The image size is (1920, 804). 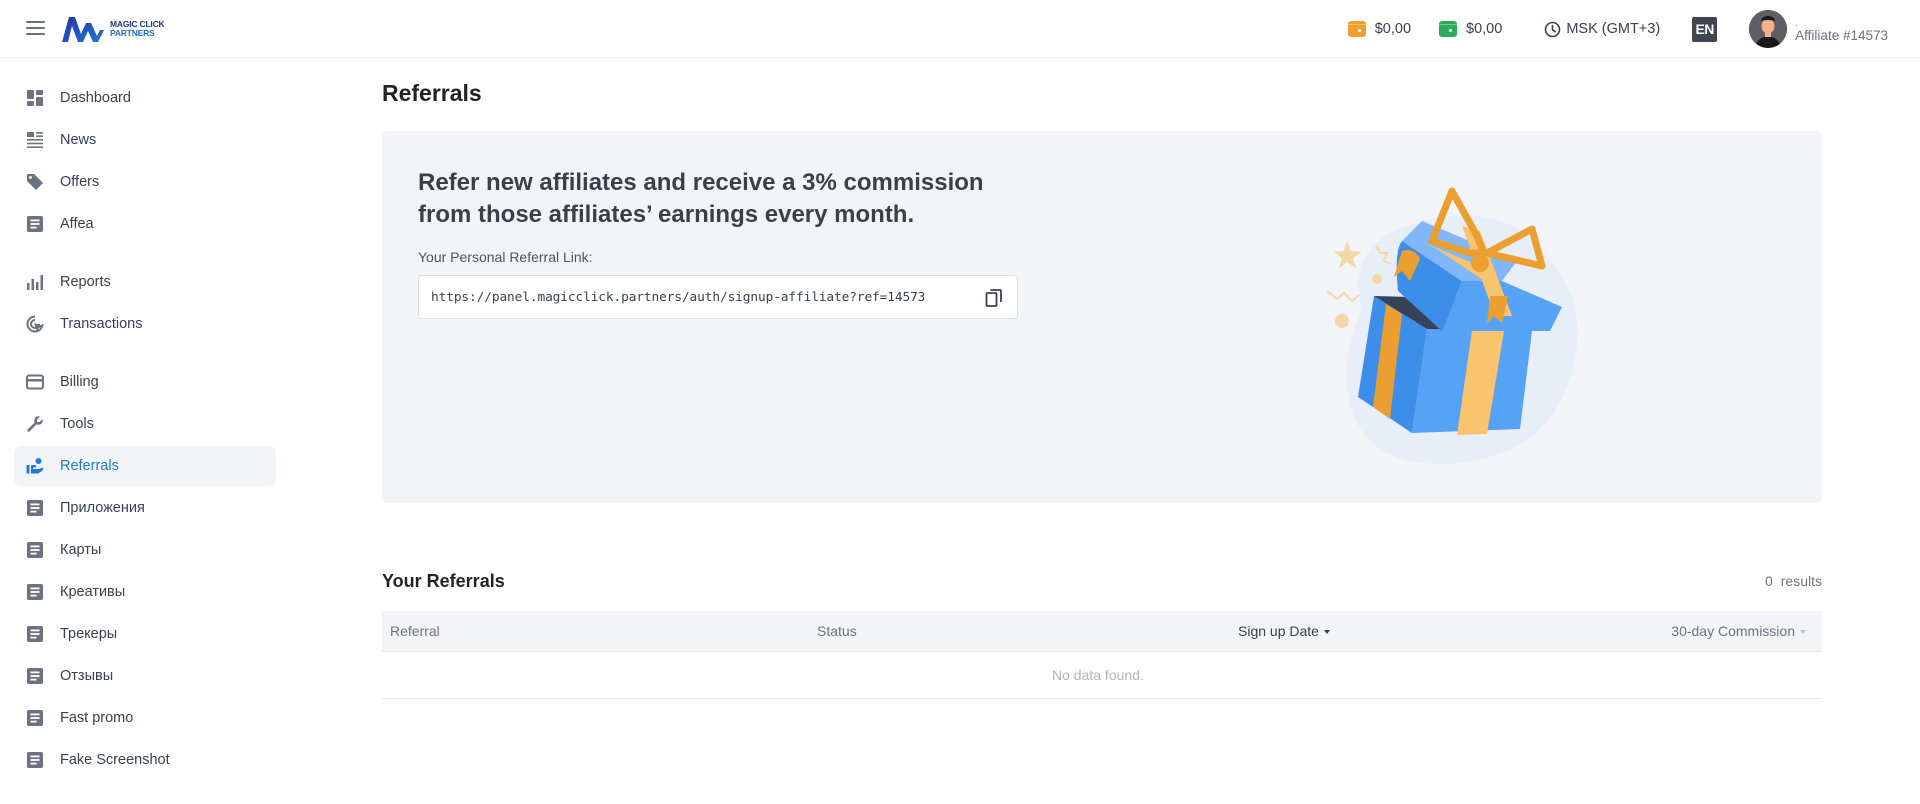 I want to click on column-status: Status, so click(x=837, y=631).